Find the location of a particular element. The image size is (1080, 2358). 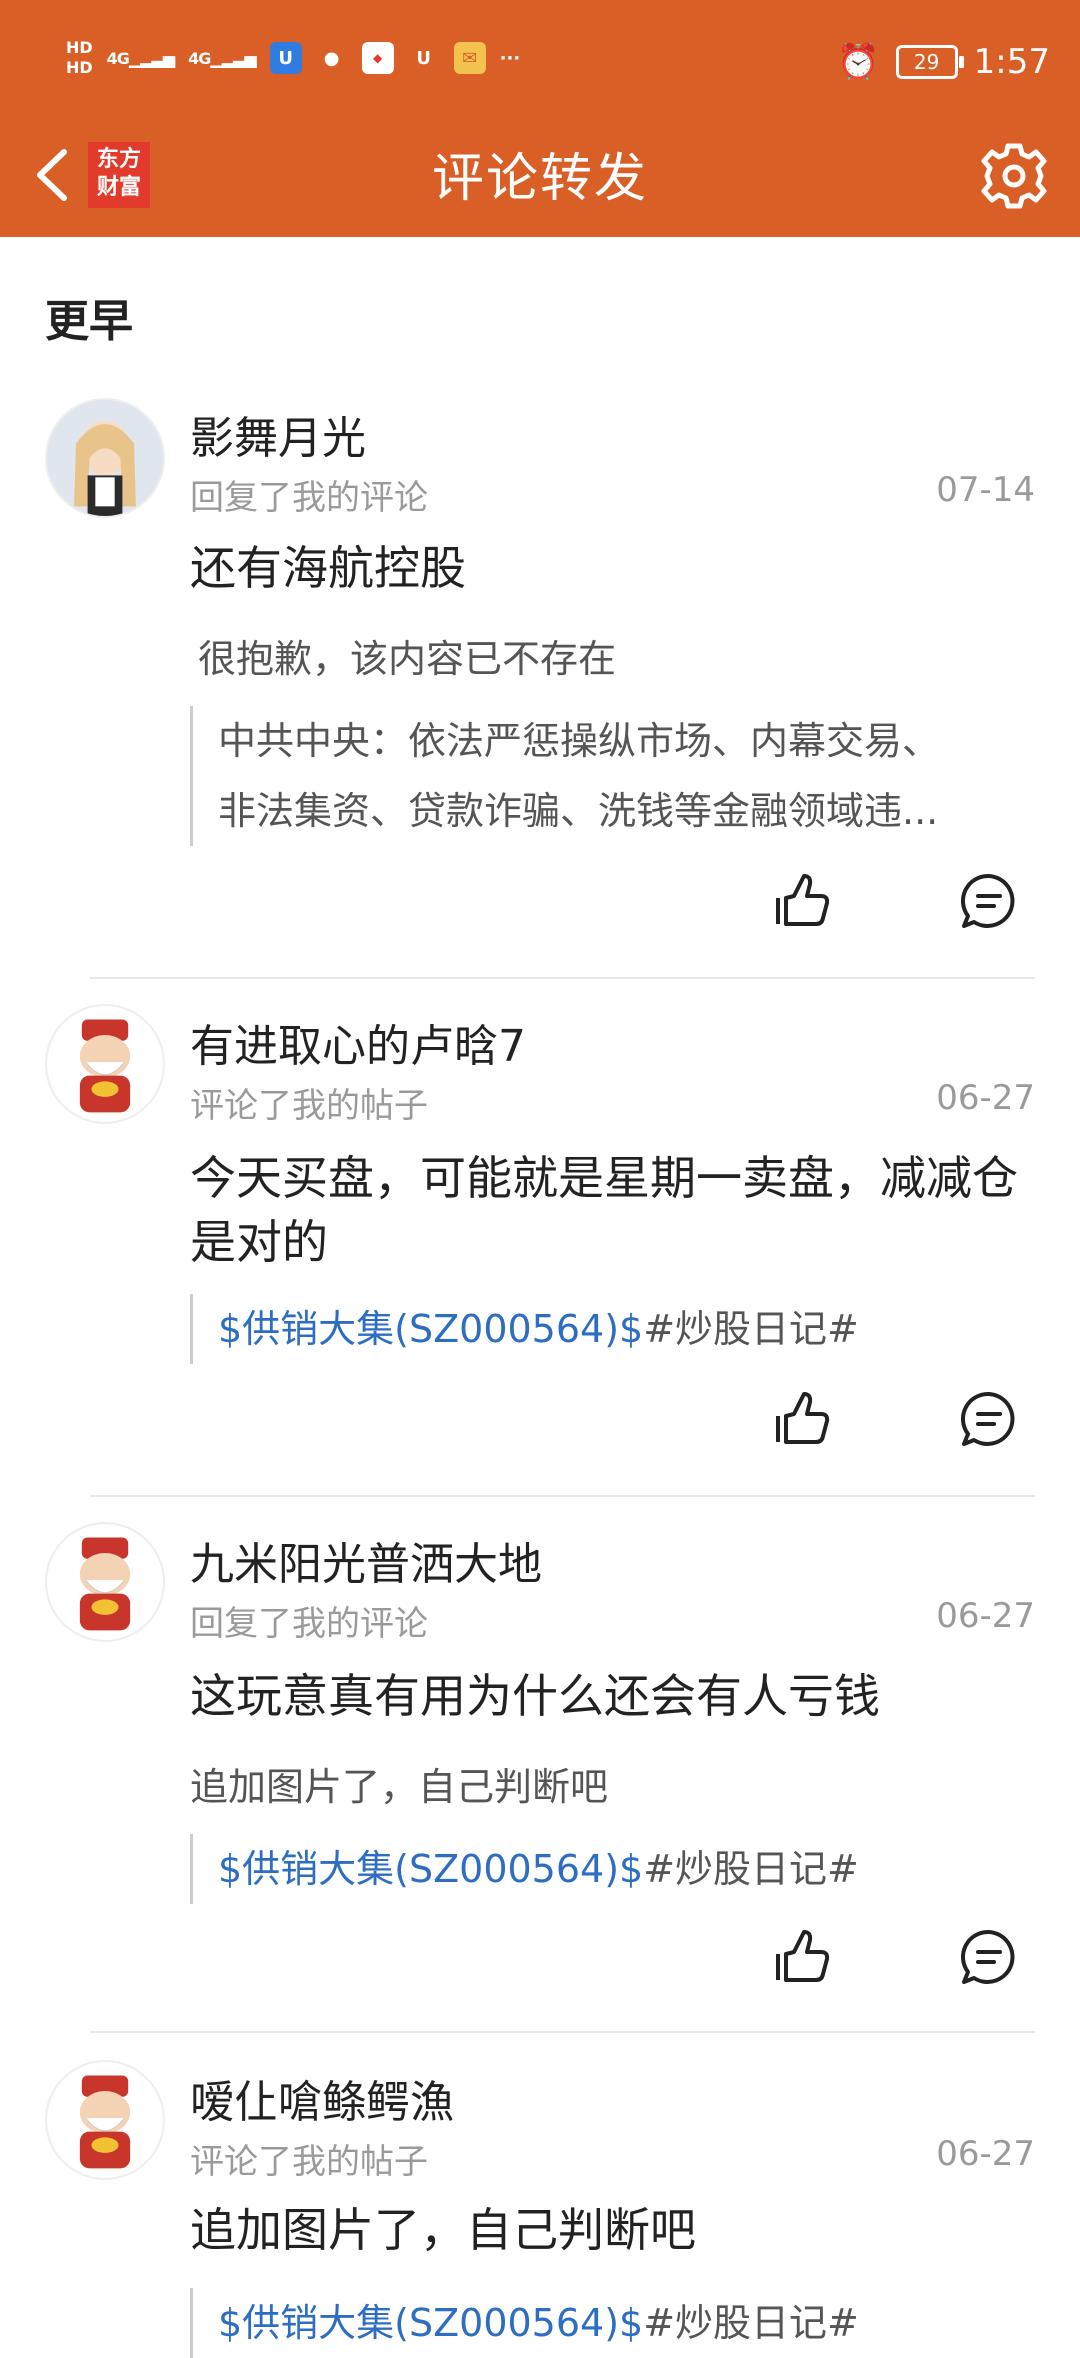

hd1-label: HD is located at coordinates (79, 47).